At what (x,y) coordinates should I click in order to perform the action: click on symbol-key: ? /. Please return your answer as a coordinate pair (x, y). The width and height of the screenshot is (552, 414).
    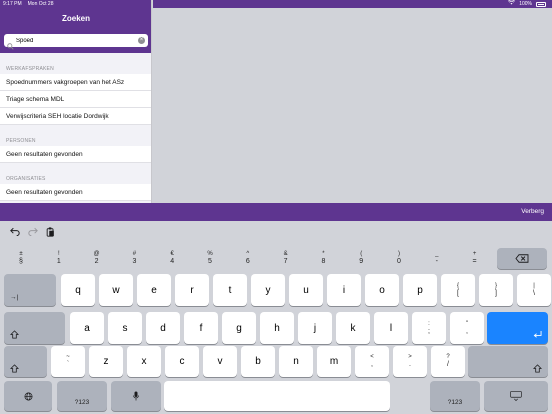
    Looking at the image, I should click on (448, 361).